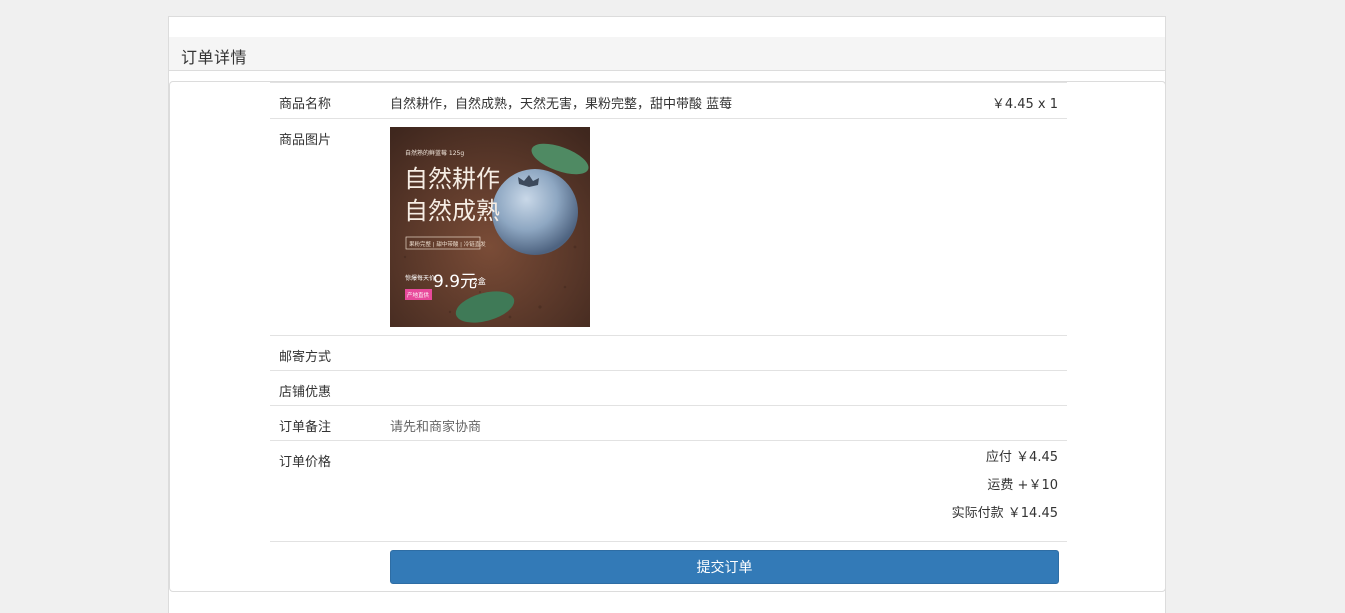 This screenshot has width=1345, height=613. I want to click on banner-top-text: 自然熟的鲜蓝莓 125g, so click(434, 153).